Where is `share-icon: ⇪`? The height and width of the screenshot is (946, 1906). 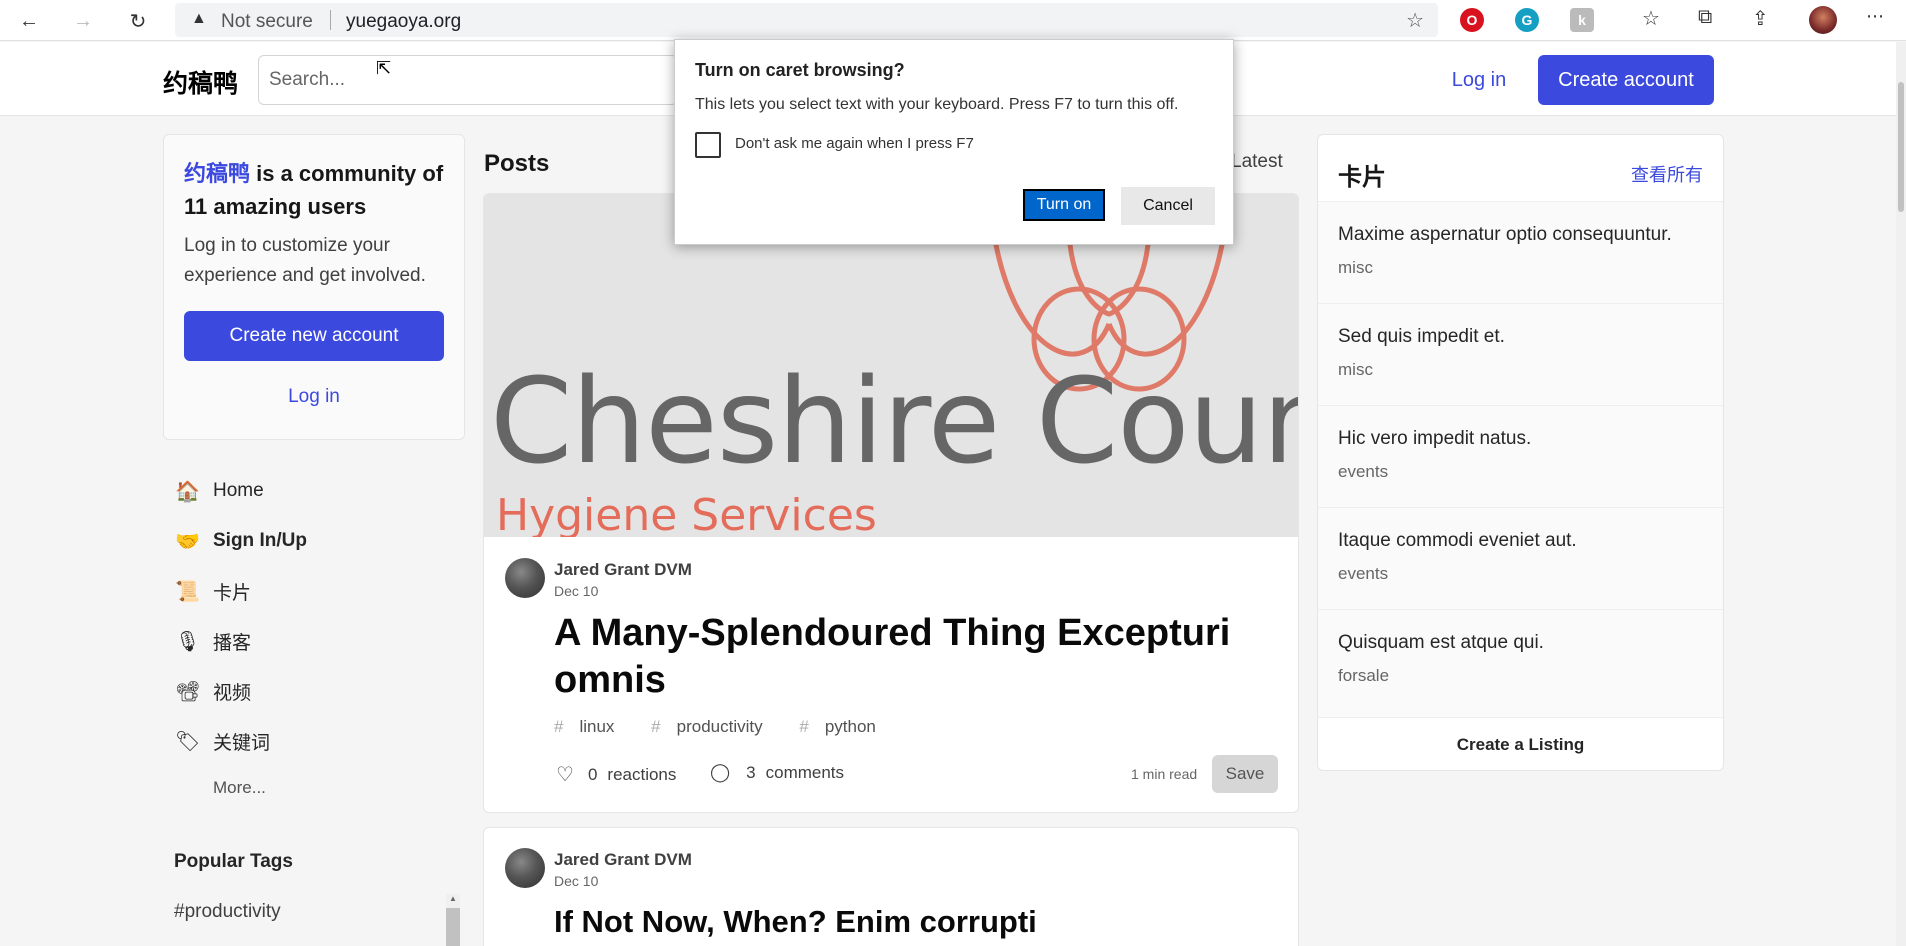 share-icon: ⇪ is located at coordinates (1760, 18).